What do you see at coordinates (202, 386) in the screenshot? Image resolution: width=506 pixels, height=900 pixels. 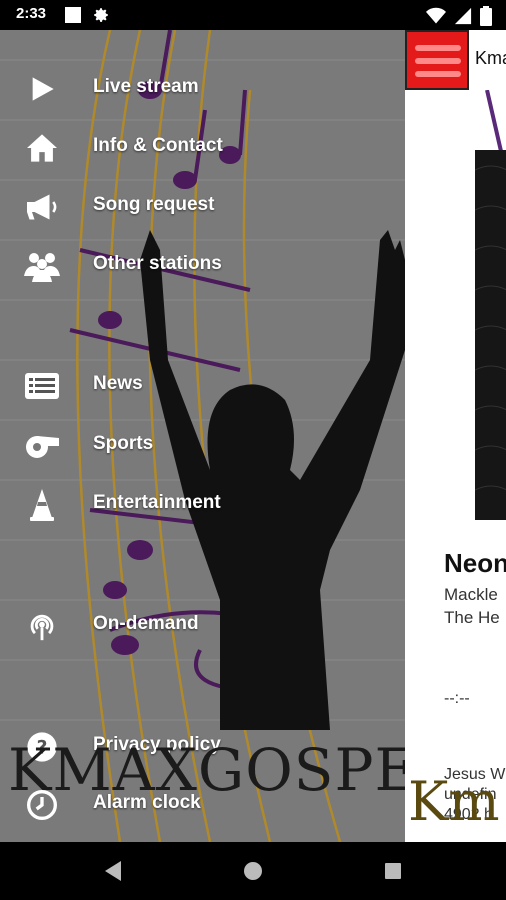 I see `menu-item-news: News` at bounding box center [202, 386].